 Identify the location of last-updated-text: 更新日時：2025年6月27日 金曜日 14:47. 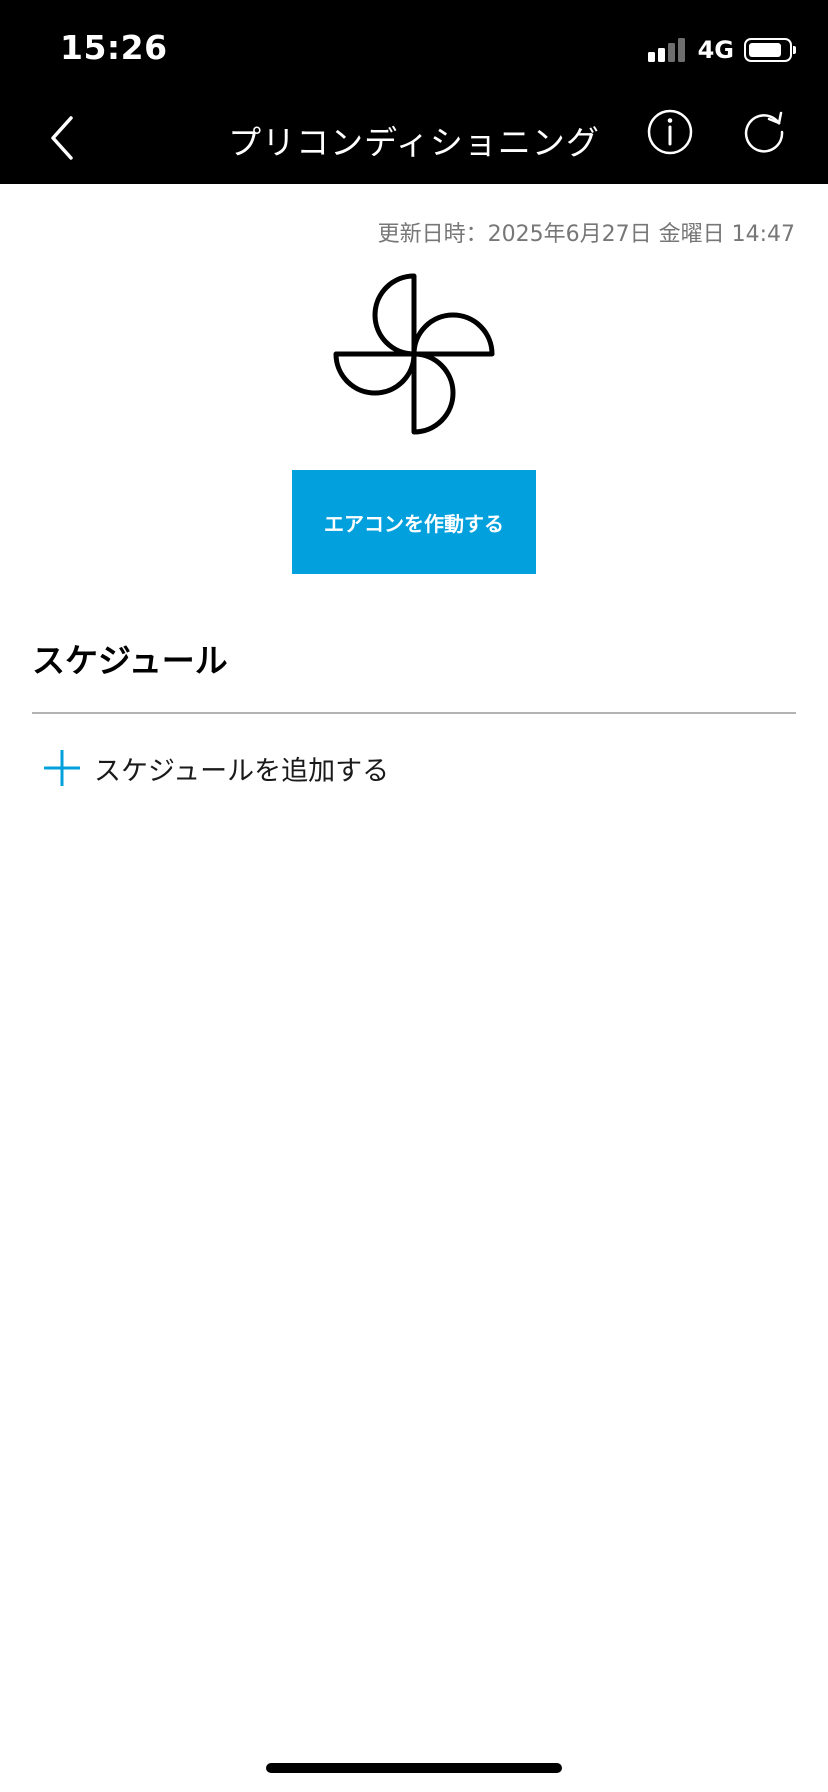
(586, 234).